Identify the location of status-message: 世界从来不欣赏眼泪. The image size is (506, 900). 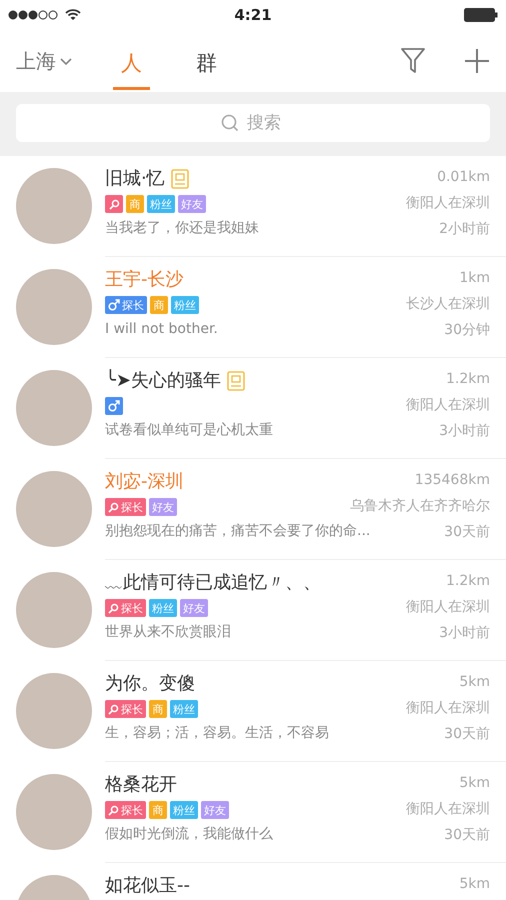
(168, 632).